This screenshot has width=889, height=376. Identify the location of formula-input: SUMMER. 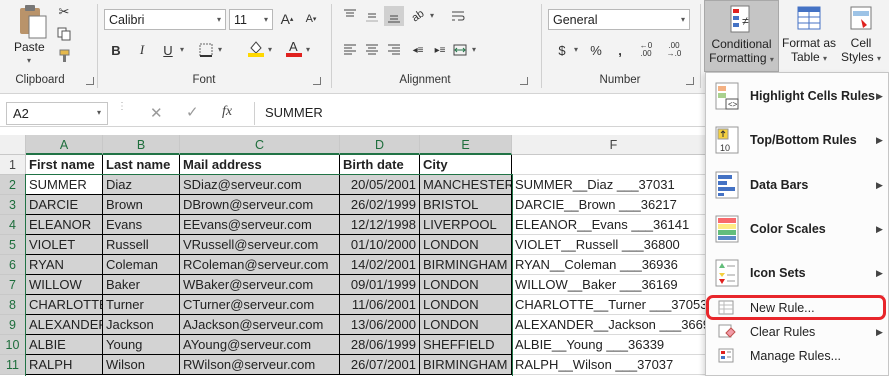
(479, 113).